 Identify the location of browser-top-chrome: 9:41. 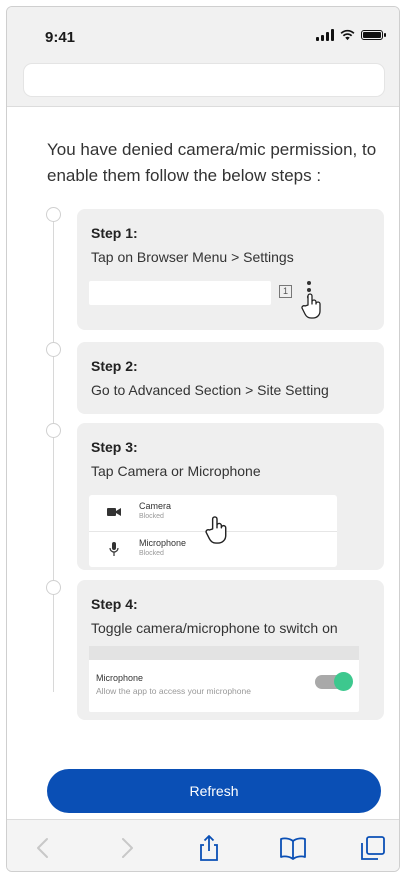
(203, 57).